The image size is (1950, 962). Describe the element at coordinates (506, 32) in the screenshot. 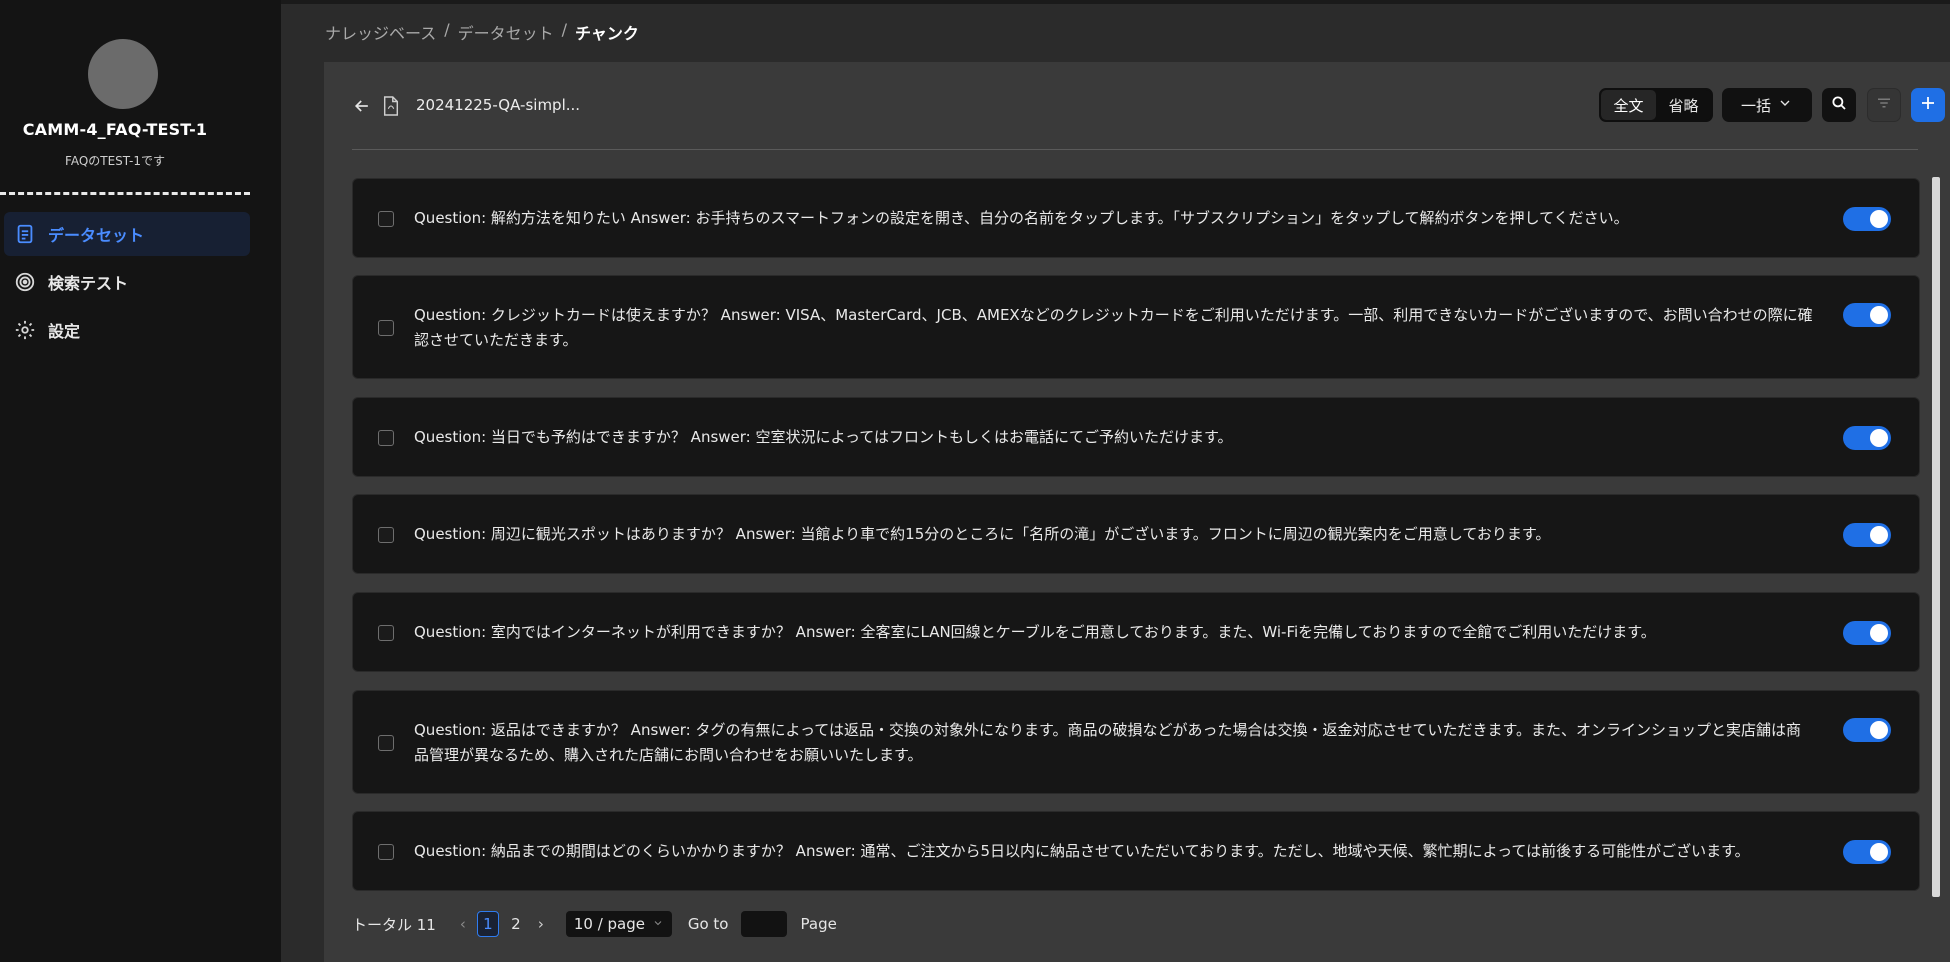

I see `breadcrumb-dataset: データセット` at that location.